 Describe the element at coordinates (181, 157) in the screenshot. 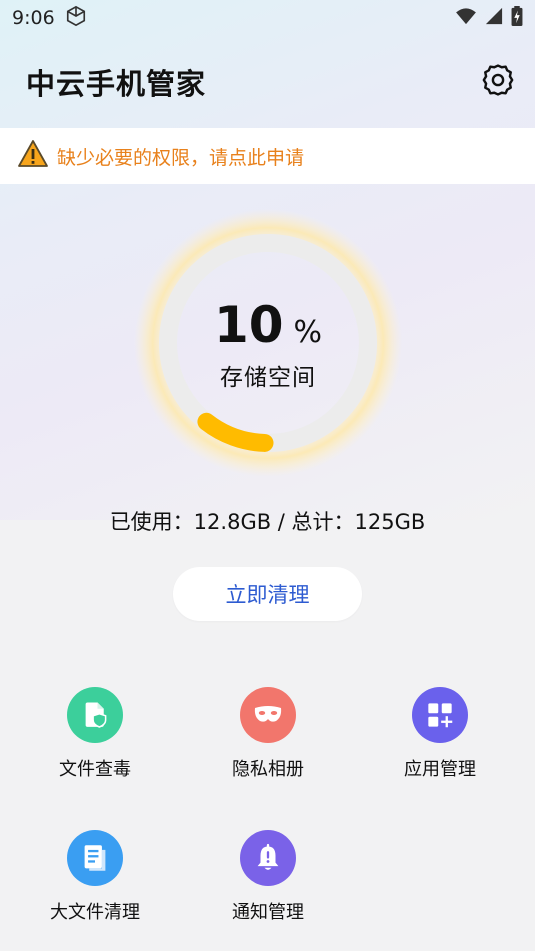

I see `warning-text: 缺少必要的权限，请点此申请` at that location.